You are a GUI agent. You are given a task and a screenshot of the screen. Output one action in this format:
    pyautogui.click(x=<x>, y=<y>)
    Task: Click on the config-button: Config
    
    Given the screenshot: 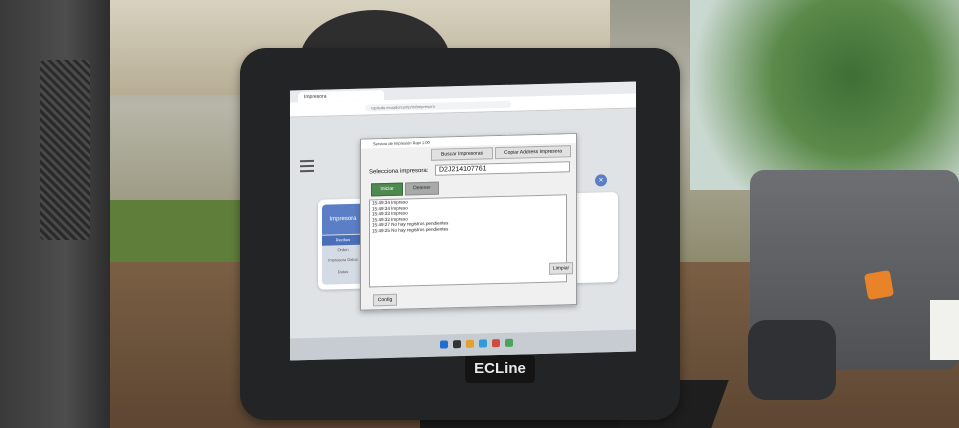 What is the action you would take?
    pyautogui.click(x=385, y=300)
    